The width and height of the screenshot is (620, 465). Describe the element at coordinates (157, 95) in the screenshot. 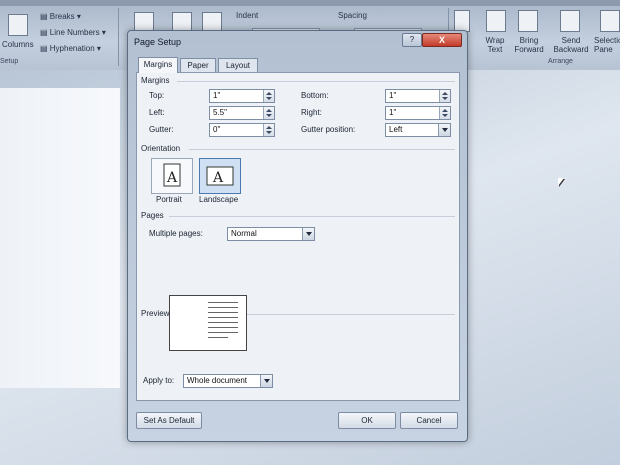

I see `top-label: Top:` at that location.